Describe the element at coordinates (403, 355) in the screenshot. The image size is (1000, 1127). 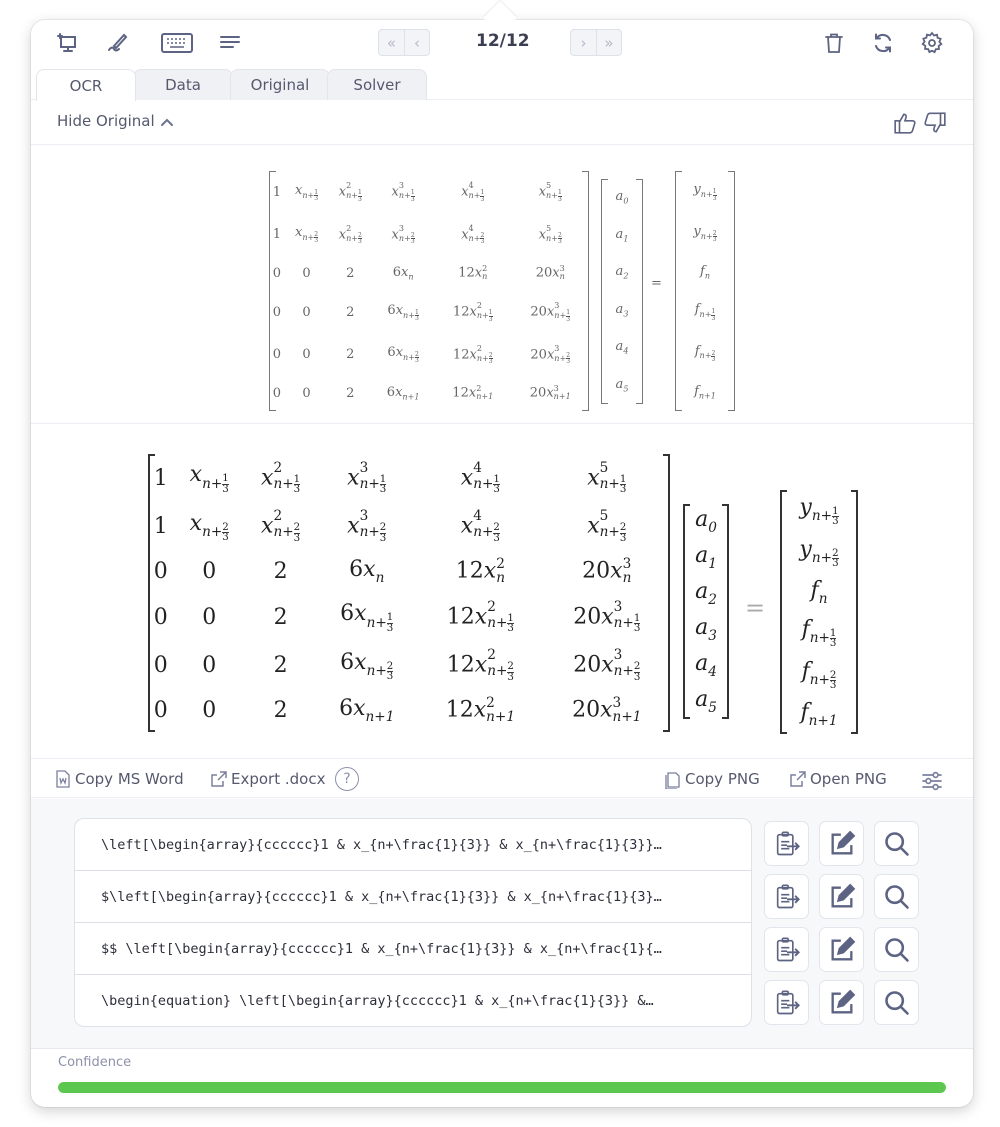
I see `matrix-cell: 6xn+ 2 3` at that location.